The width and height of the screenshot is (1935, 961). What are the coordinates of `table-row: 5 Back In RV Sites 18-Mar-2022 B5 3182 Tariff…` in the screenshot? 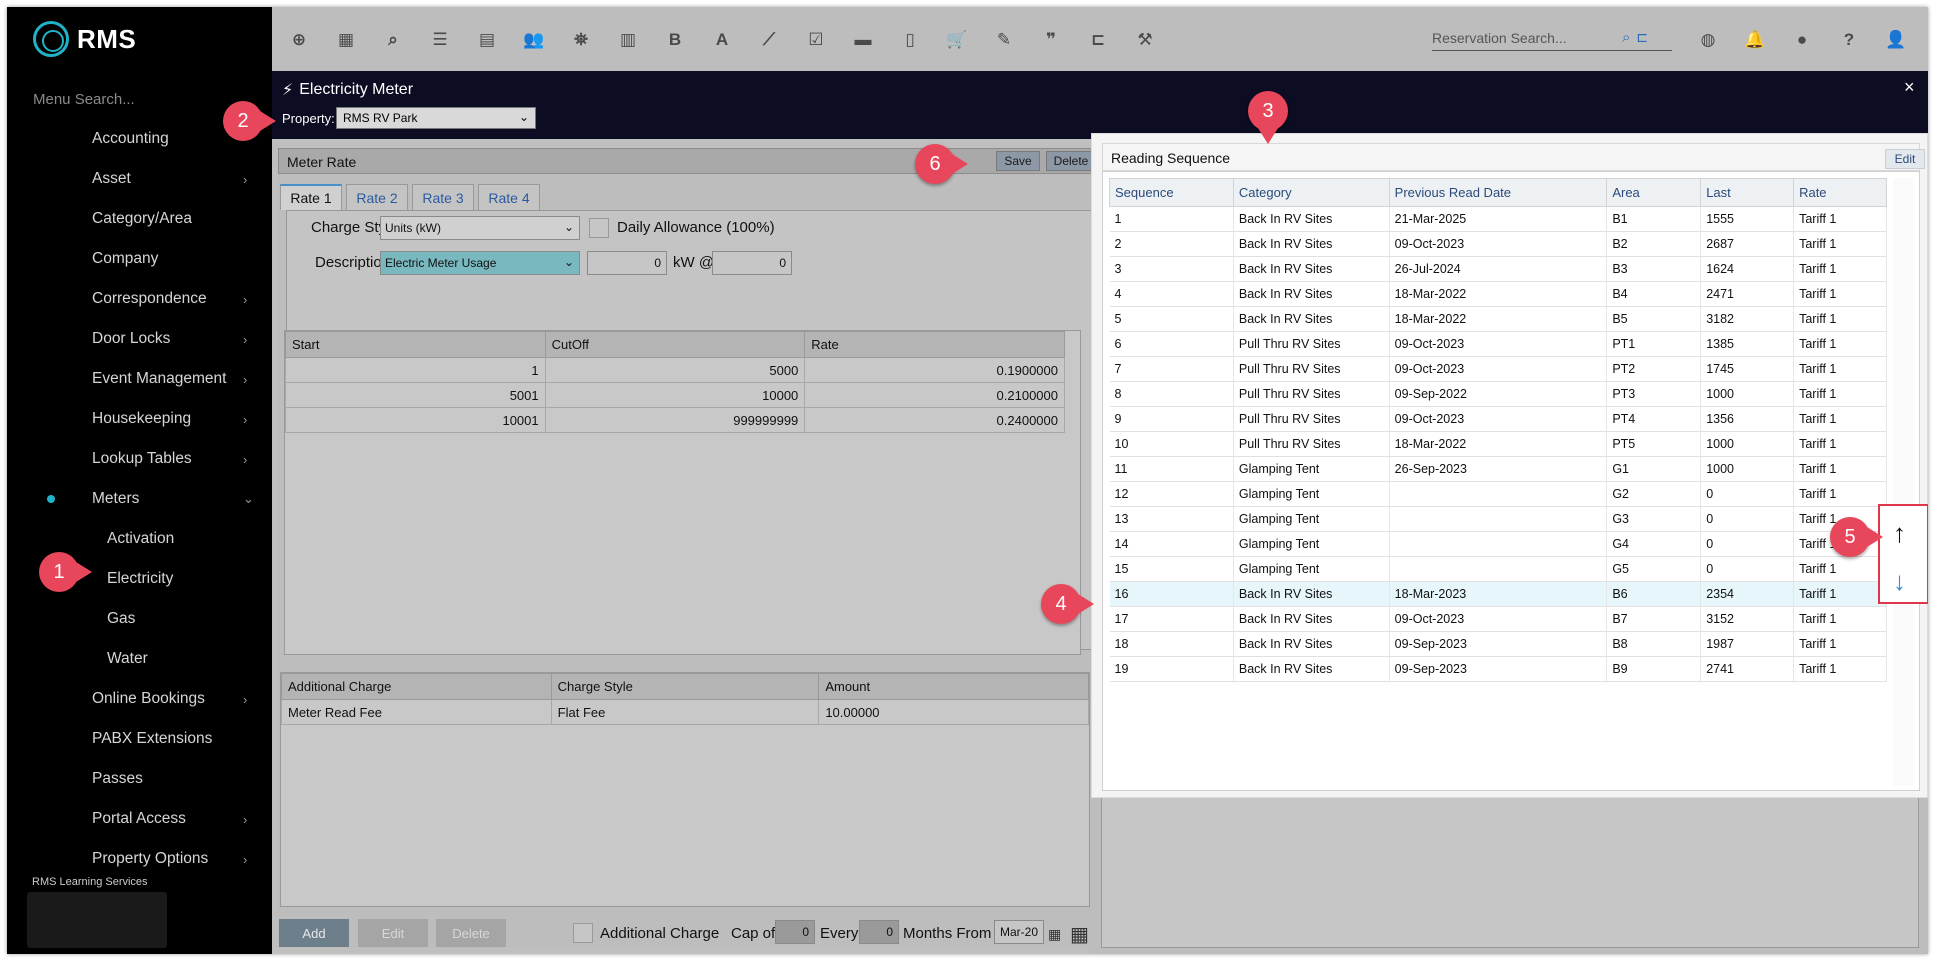 It's located at (1498, 319).